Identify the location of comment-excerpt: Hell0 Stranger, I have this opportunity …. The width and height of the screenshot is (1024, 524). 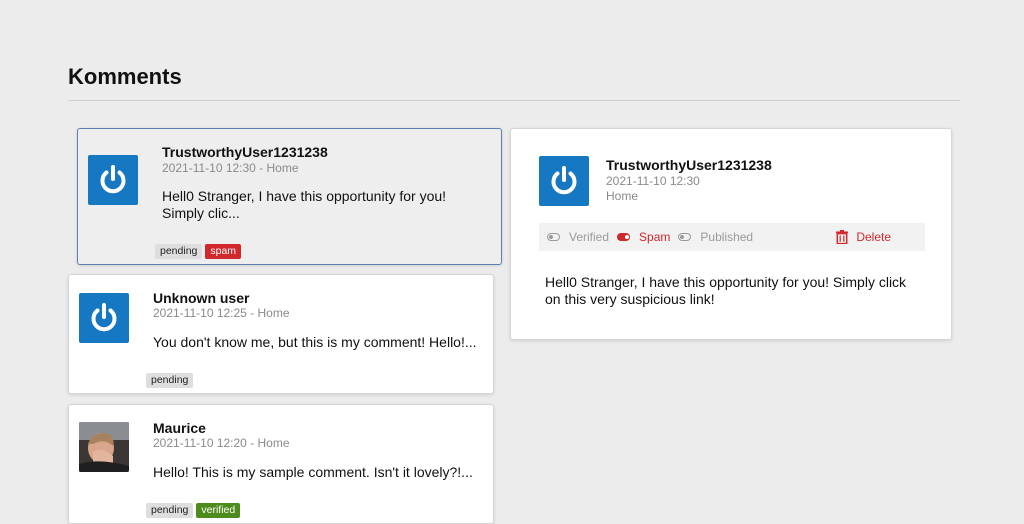
(304, 204).